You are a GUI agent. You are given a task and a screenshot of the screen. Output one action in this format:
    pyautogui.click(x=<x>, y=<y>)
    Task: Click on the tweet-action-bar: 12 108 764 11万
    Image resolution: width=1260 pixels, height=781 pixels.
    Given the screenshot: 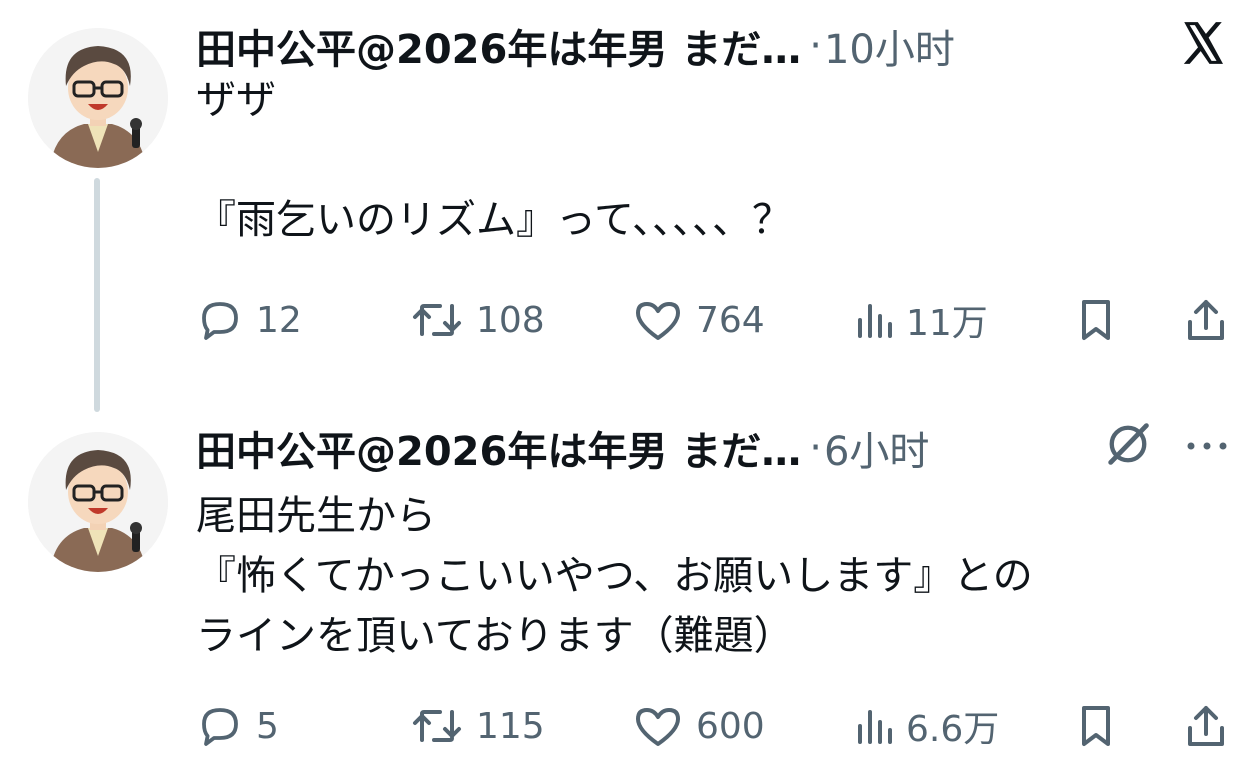 What is the action you would take?
    pyautogui.click(x=716, y=320)
    